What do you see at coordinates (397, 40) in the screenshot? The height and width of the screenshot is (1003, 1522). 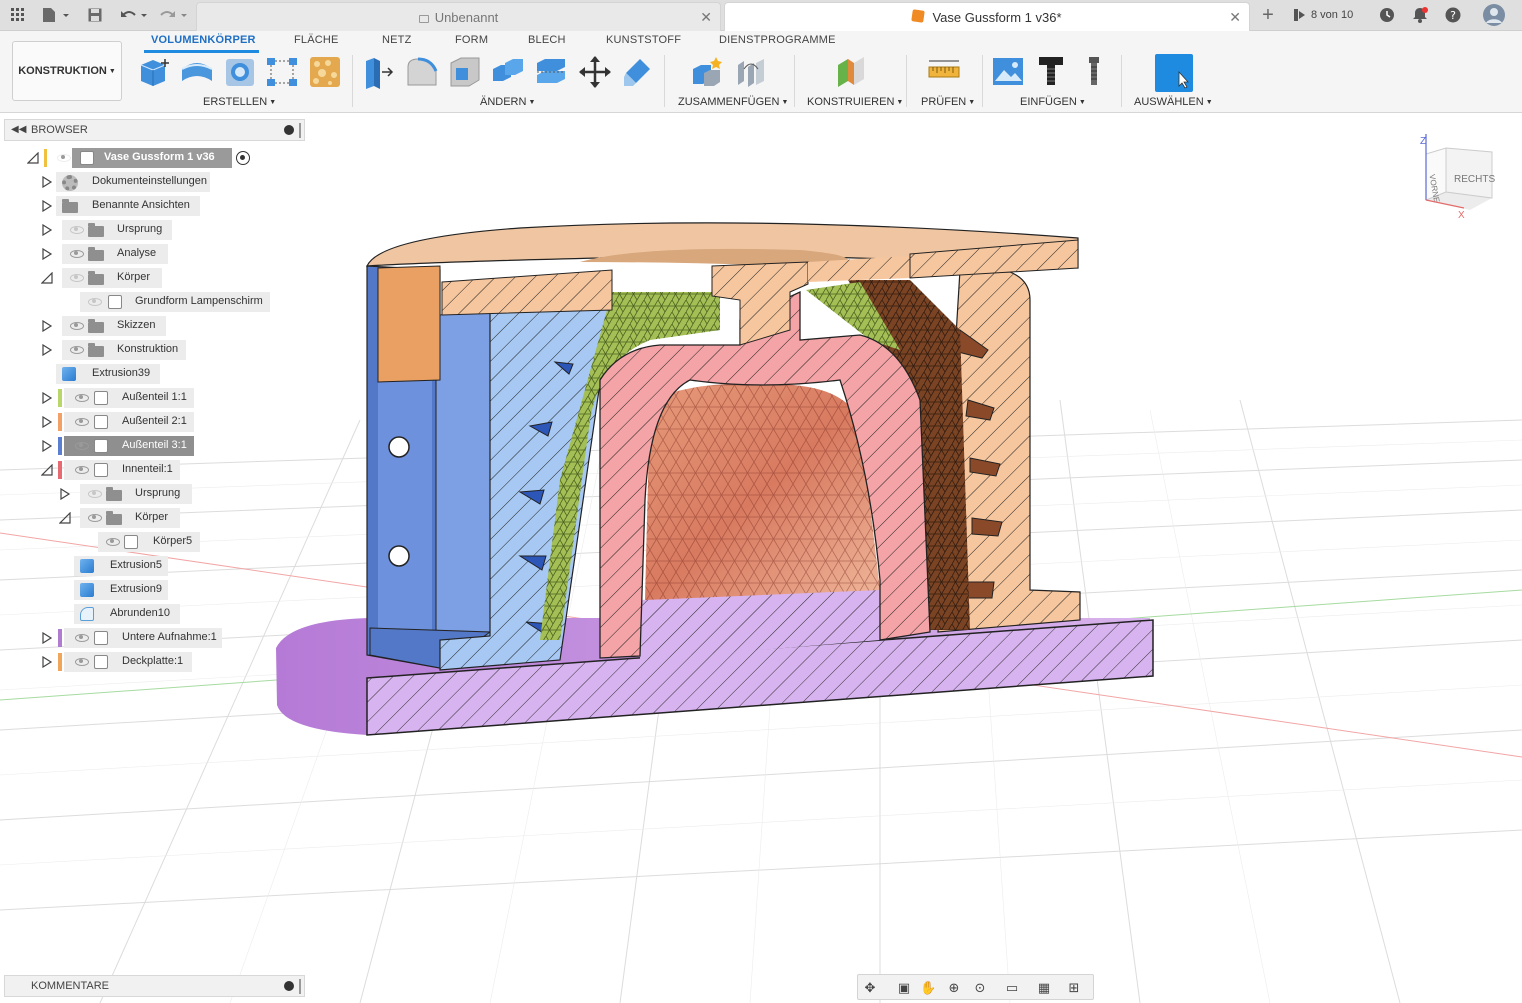 I see `tab-netz: NETZ` at bounding box center [397, 40].